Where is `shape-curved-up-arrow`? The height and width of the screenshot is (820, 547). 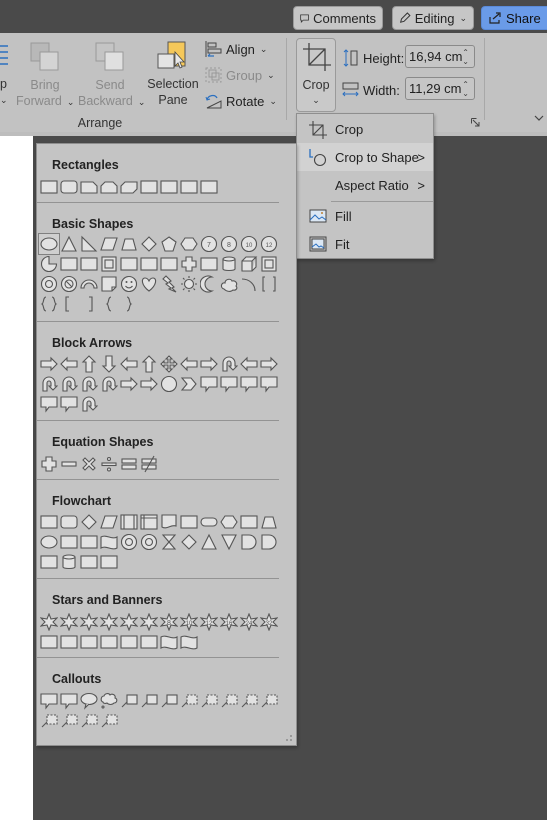 shape-curved-up-arrow is located at coordinates (89, 384).